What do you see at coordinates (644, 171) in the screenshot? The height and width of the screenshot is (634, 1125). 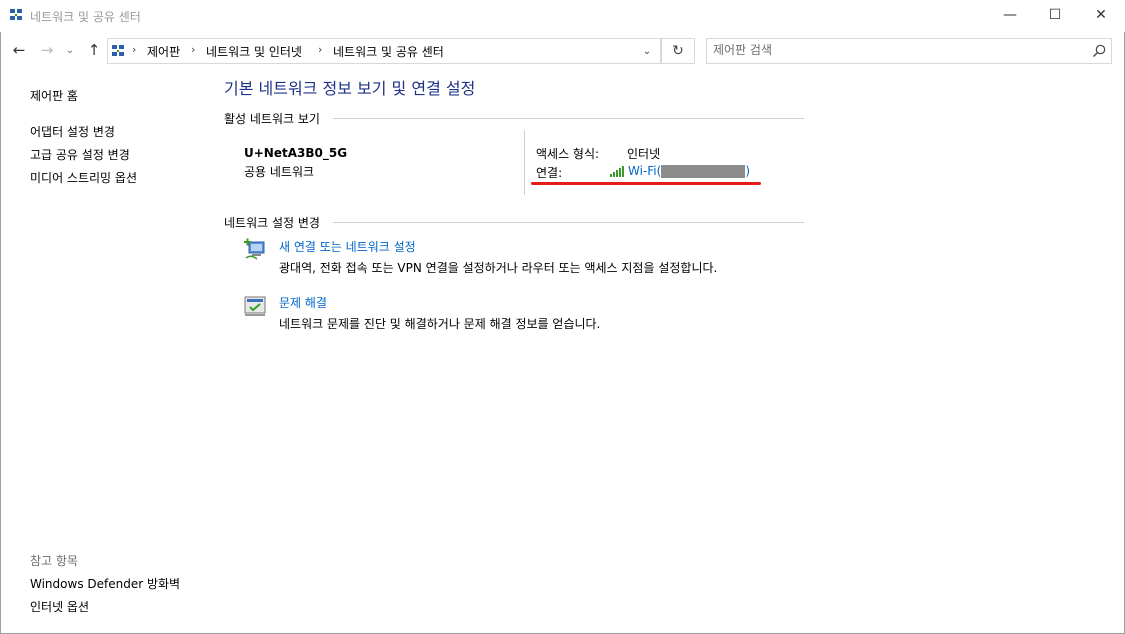 I see `connection-prefix: Wi-Fi(` at bounding box center [644, 171].